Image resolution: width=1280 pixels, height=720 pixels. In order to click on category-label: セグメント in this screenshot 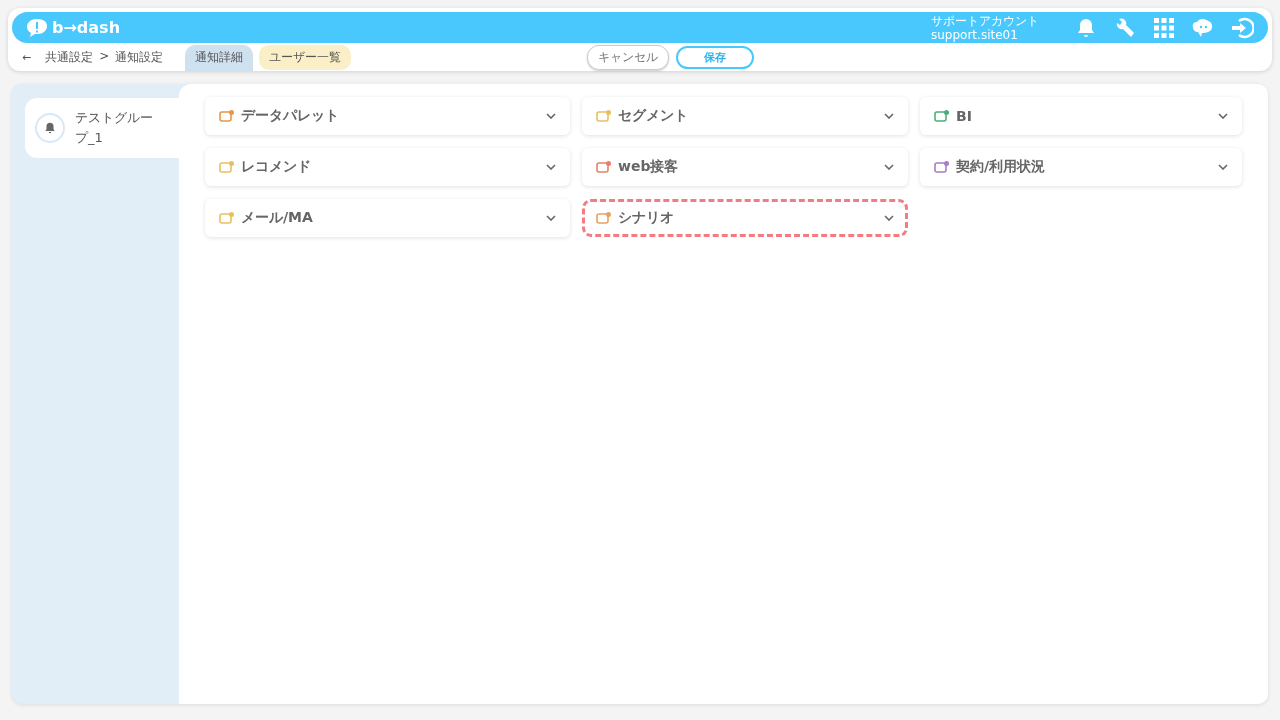, I will do `click(653, 116)`.